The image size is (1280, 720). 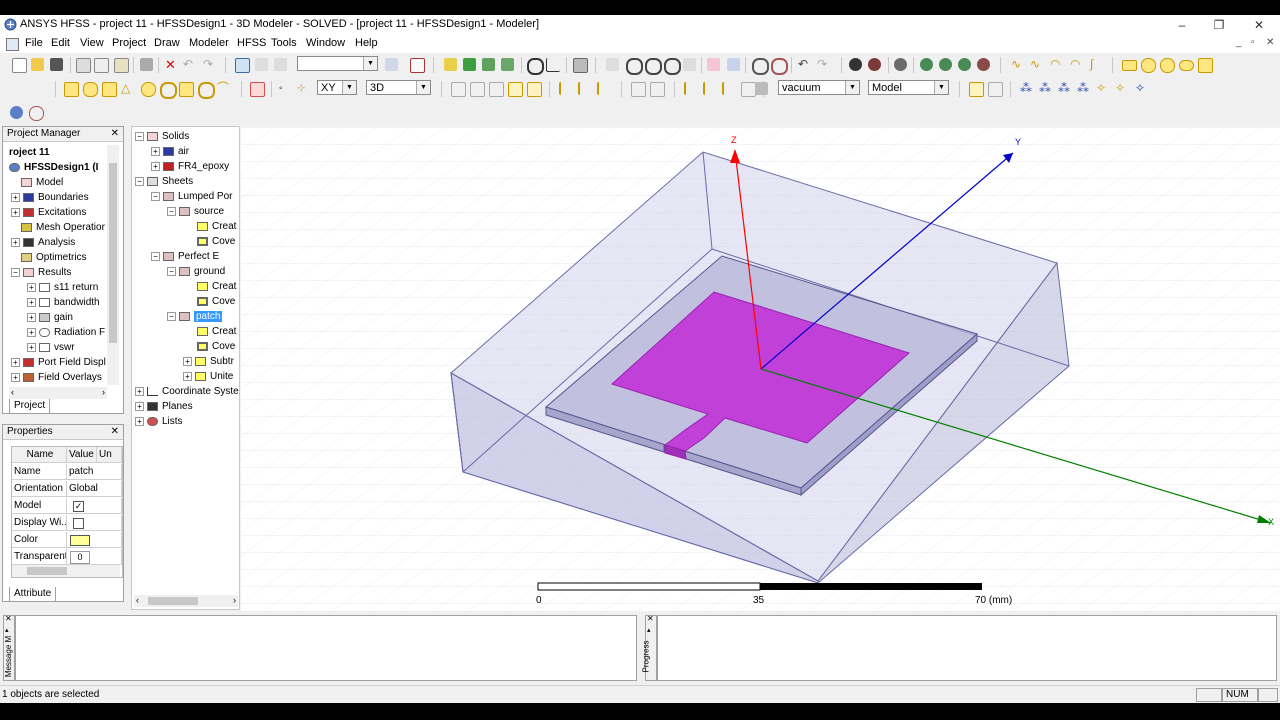 What do you see at coordinates (534, 89) in the screenshot?
I see `imprint-icon` at bounding box center [534, 89].